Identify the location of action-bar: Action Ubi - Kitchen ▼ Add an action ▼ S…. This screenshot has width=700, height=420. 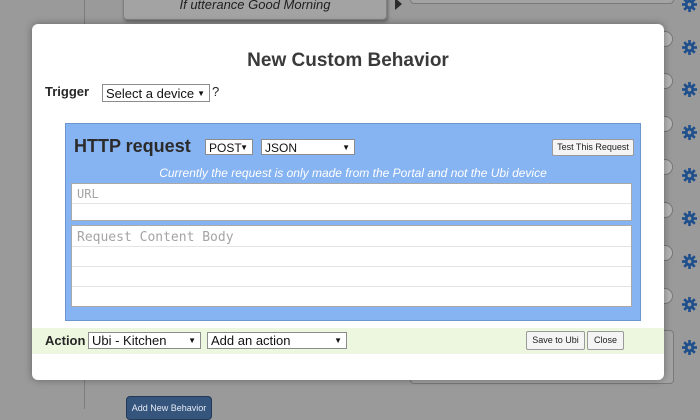
(348, 341).